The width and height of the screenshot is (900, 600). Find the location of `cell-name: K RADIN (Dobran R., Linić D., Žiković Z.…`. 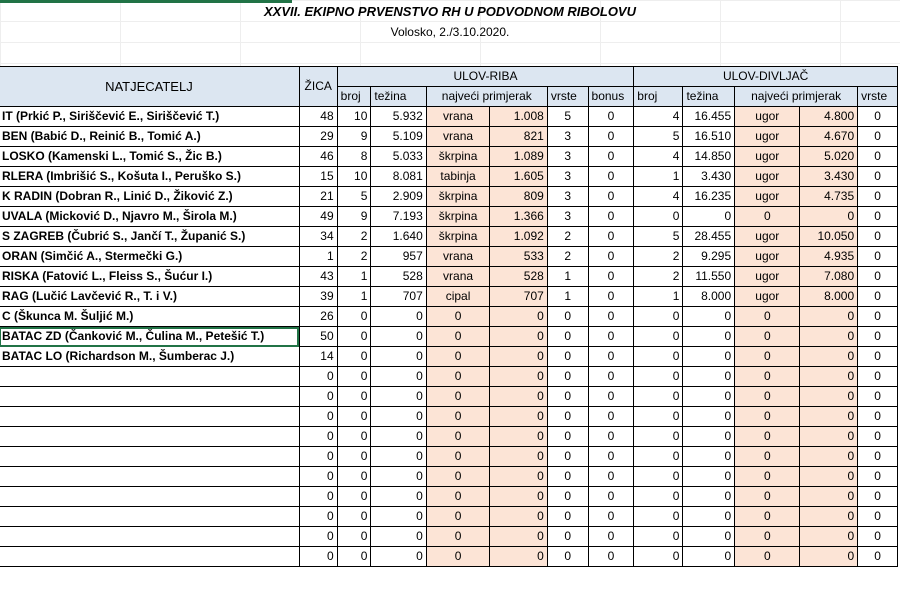

cell-name: K RADIN (Dobran R., Linić D., Žiković Z.… is located at coordinates (150, 196).